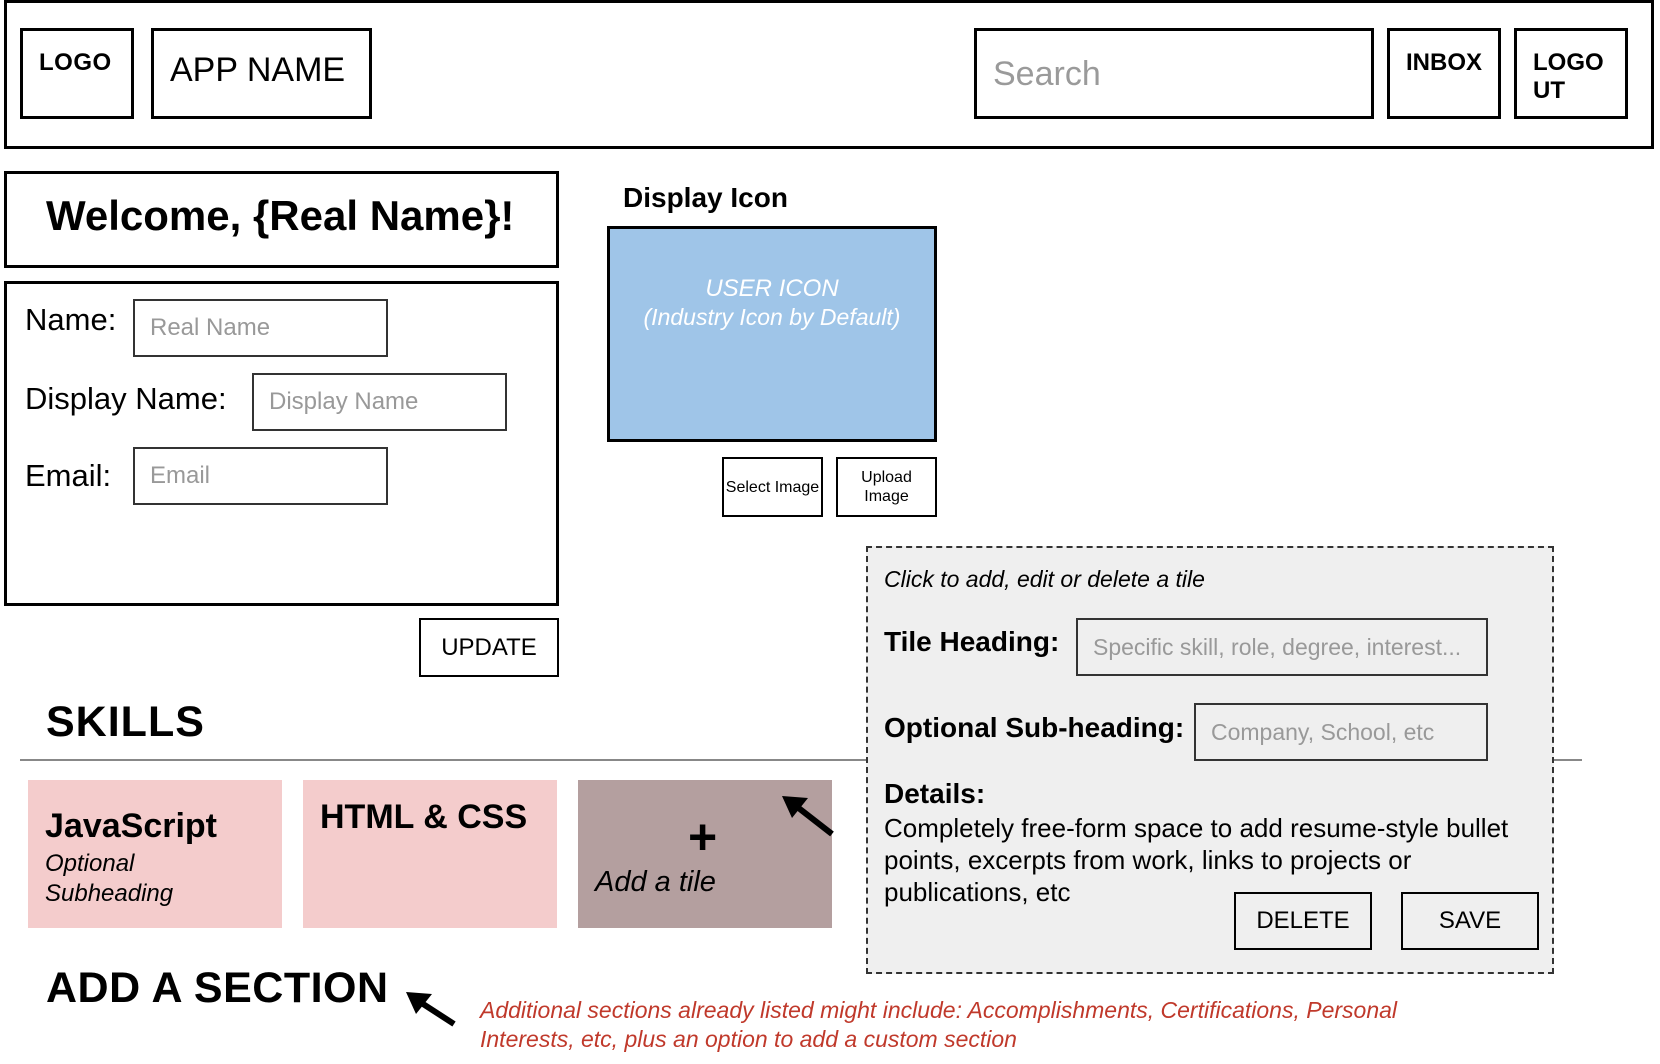 This screenshot has height=1064, width=1660. What do you see at coordinates (71, 319) in the screenshot?
I see `name-label: Name:` at bounding box center [71, 319].